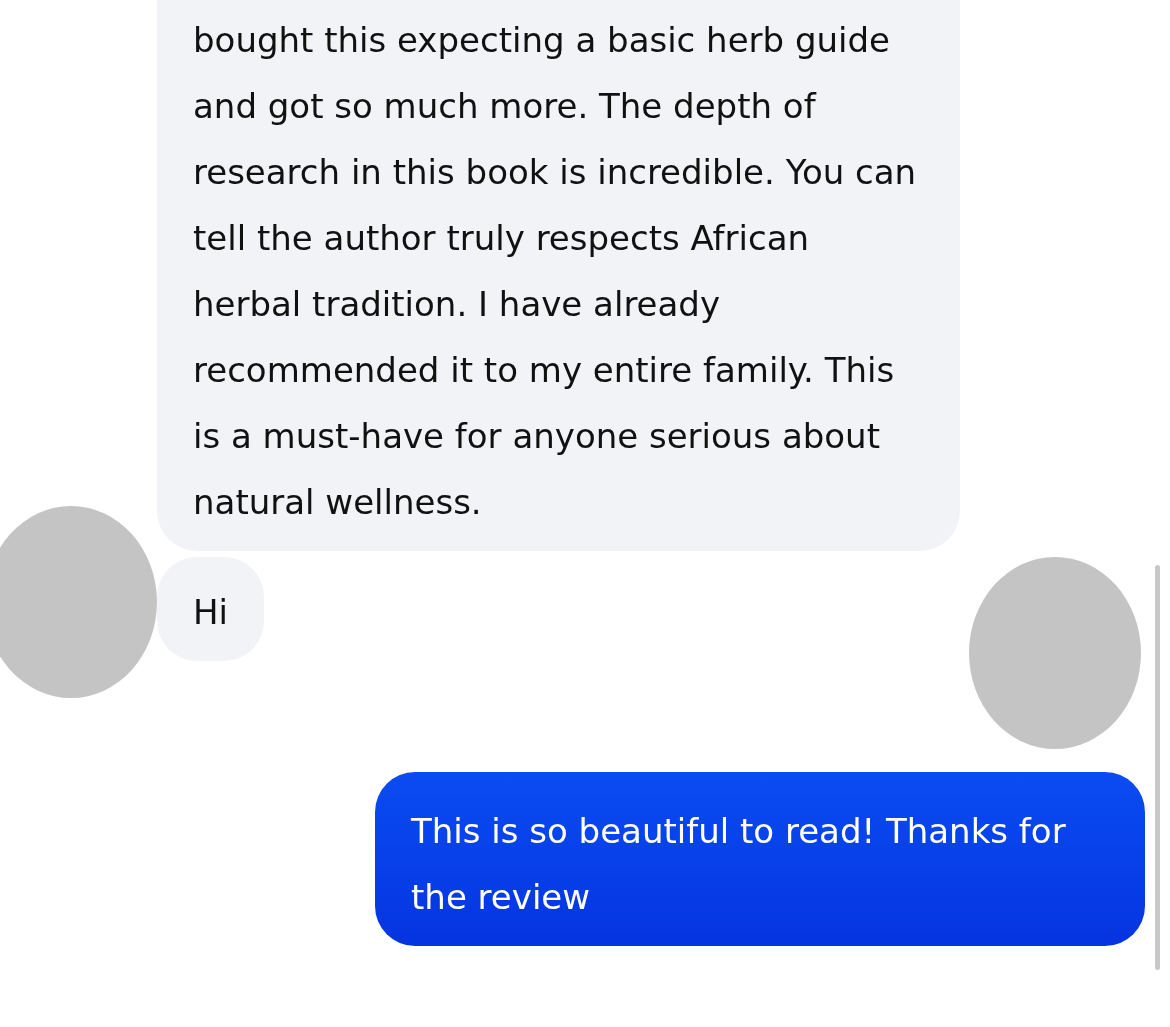 This screenshot has height=1027, width=1170. What do you see at coordinates (210, 609) in the screenshot?
I see `message-bubble: Hi` at bounding box center [210, 609].